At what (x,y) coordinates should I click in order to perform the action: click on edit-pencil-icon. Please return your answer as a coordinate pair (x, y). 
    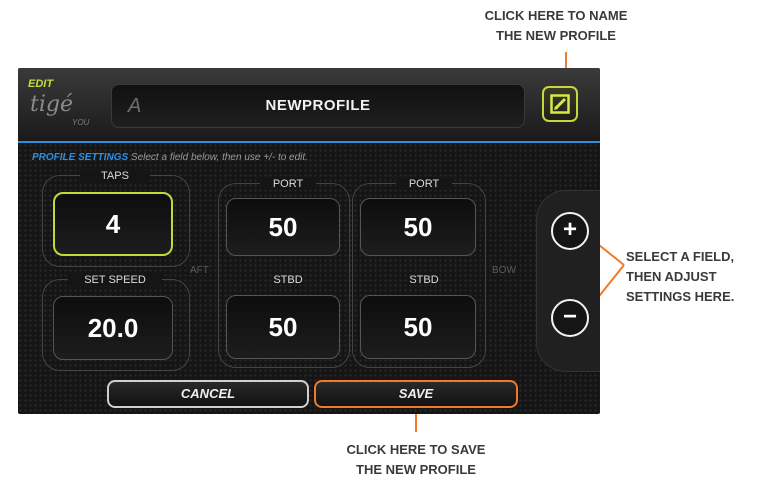
    Looking at the image, I should click on (560, 104).